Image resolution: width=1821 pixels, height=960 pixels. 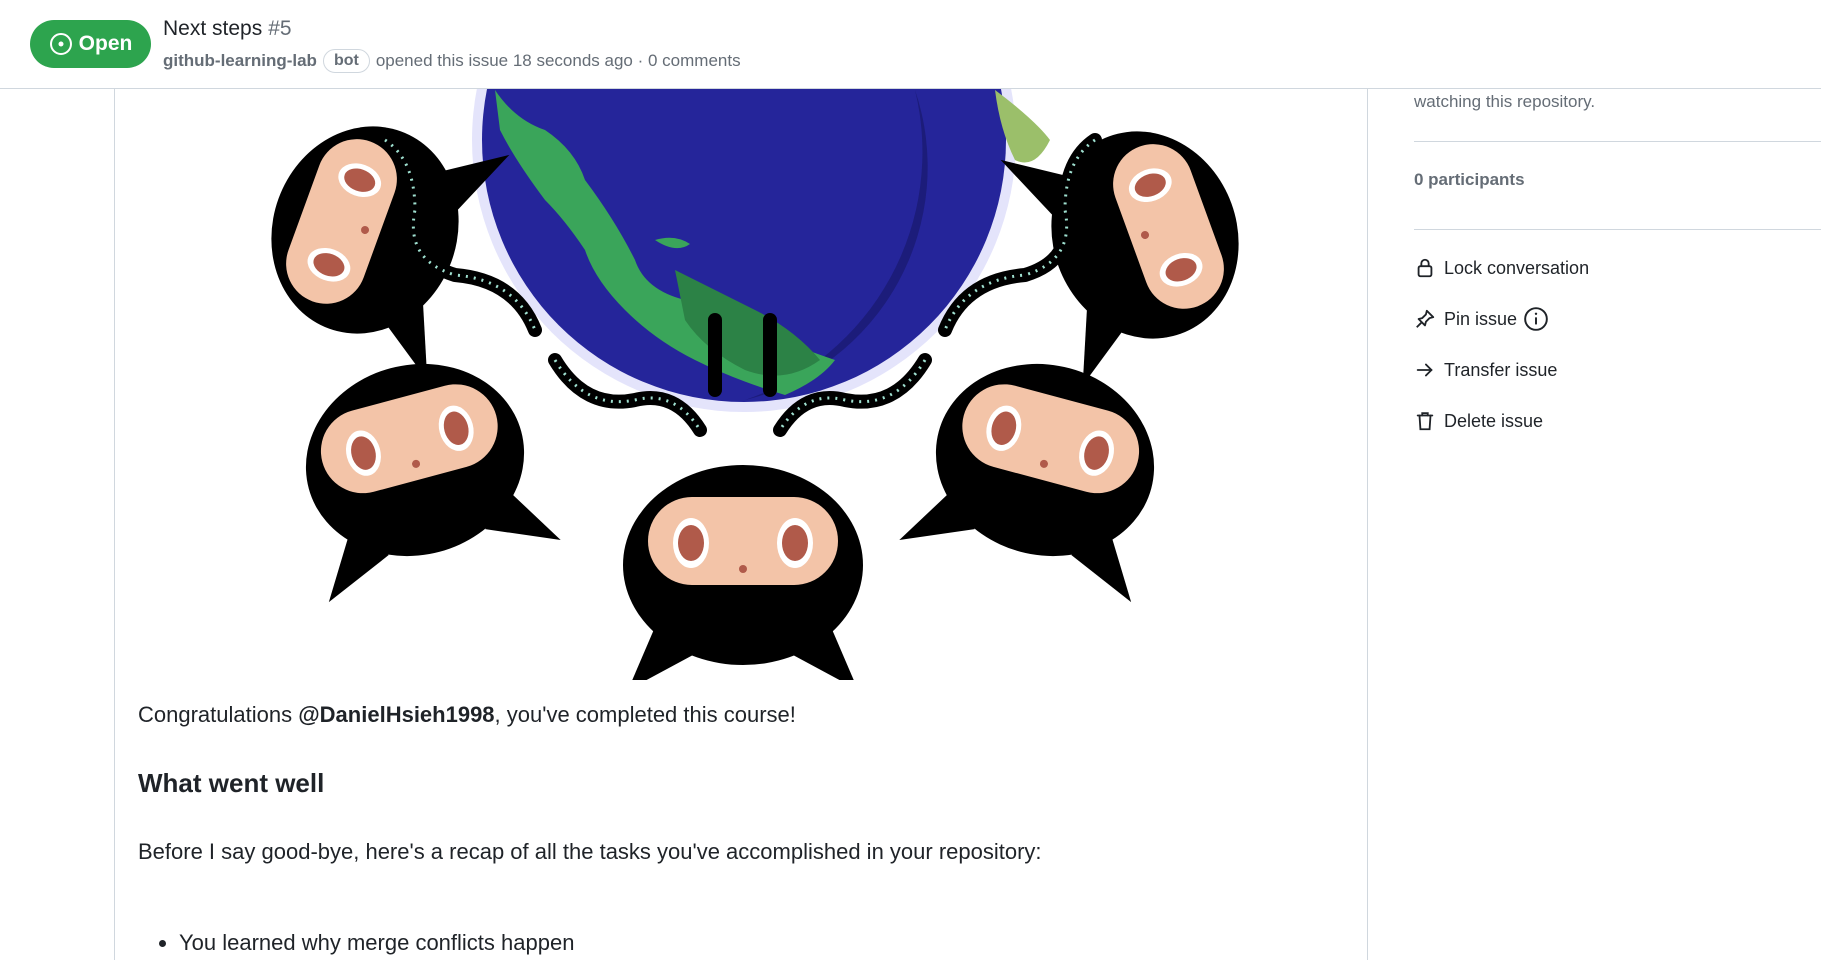 I want to click on transfer-issue-button: Transfer issue, so click(x=1485, y=370).